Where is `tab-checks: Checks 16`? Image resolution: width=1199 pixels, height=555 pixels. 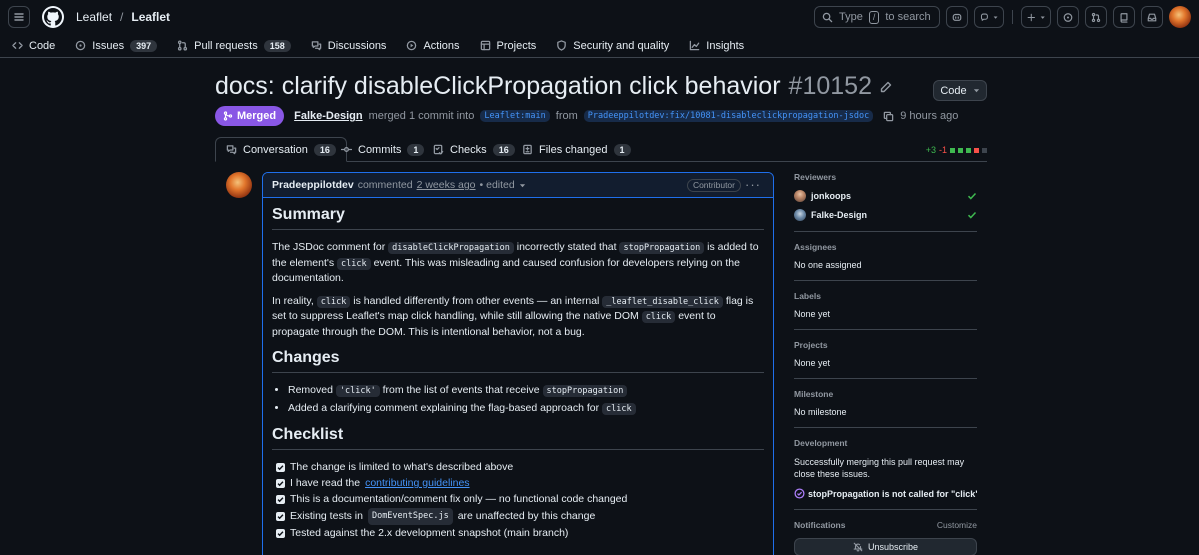 tab-checks: Checks 16 is located at coordinates (474, 149).